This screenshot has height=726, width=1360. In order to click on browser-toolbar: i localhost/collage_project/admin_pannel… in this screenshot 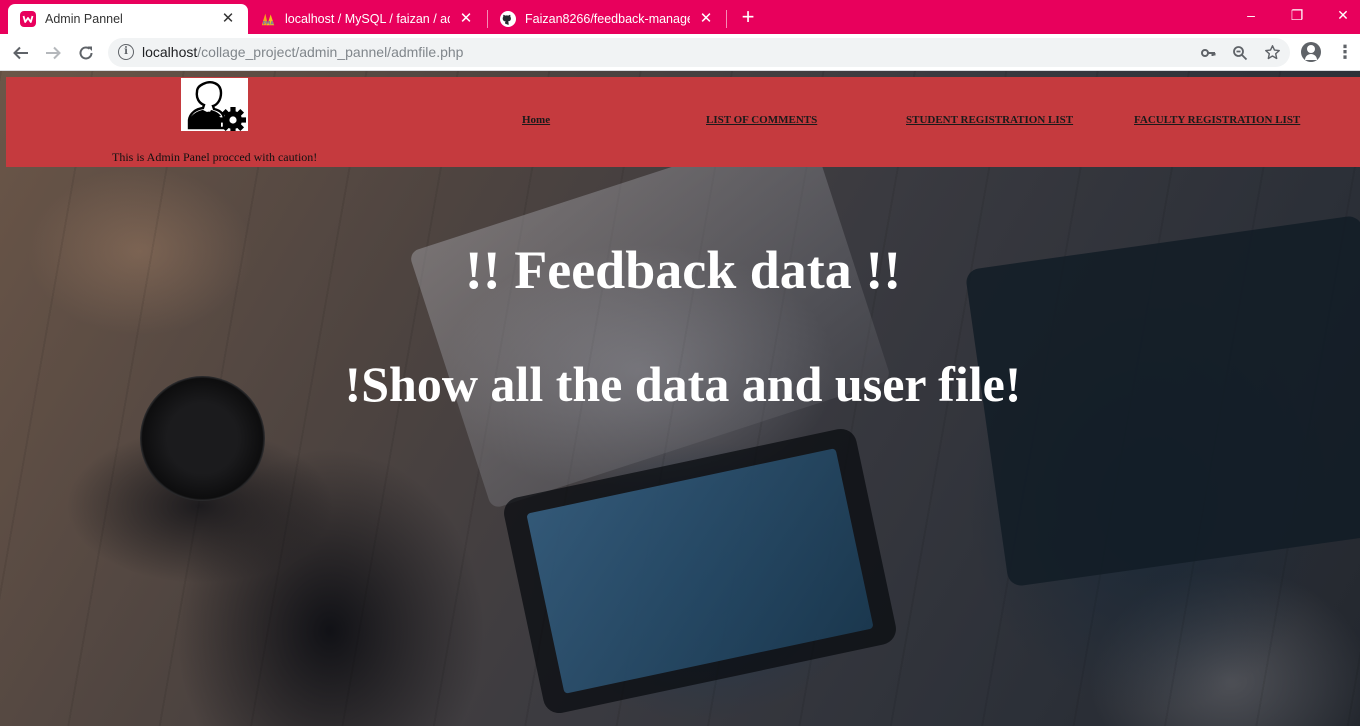, I will do `click(680, 52)`.